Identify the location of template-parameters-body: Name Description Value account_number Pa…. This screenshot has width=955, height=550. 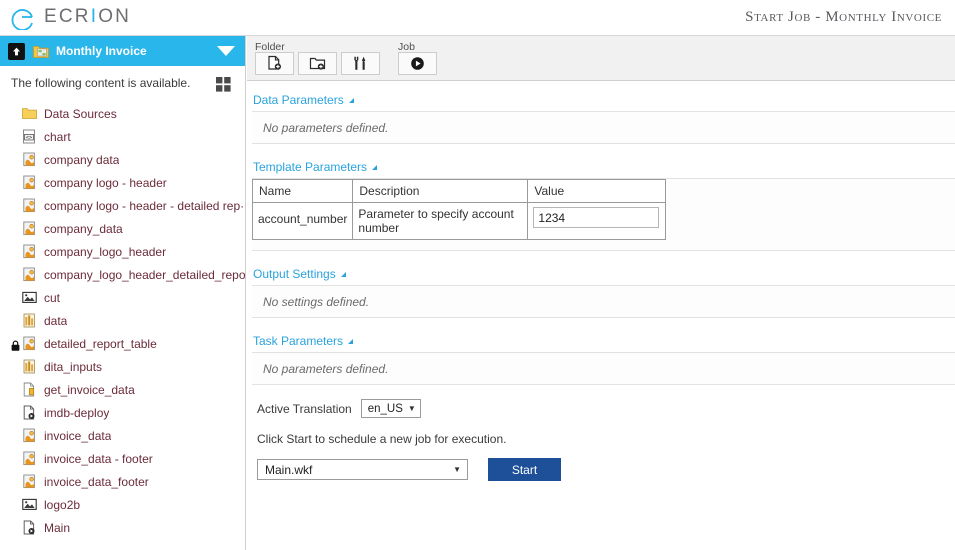
(603, 214).